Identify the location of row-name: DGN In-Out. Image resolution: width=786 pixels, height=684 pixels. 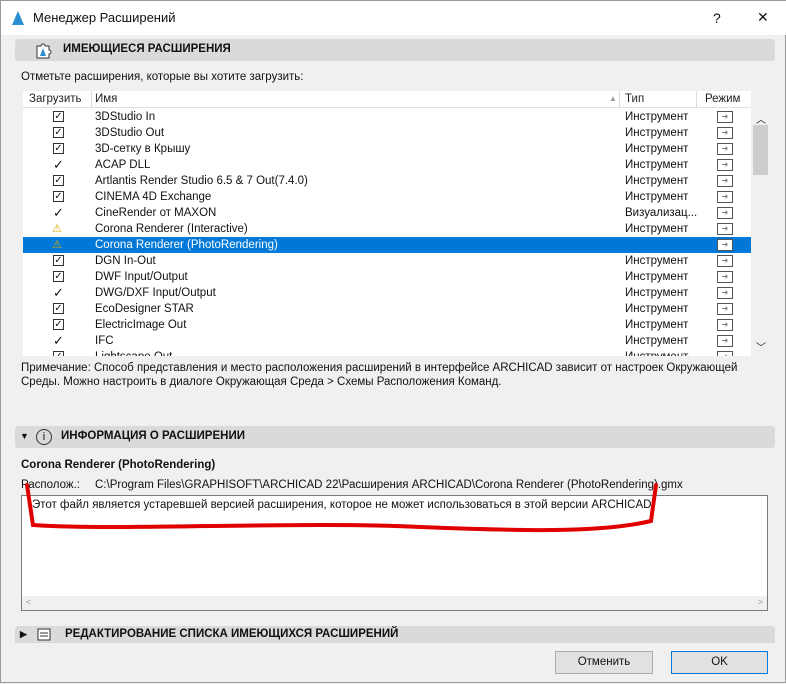
(125, 261).